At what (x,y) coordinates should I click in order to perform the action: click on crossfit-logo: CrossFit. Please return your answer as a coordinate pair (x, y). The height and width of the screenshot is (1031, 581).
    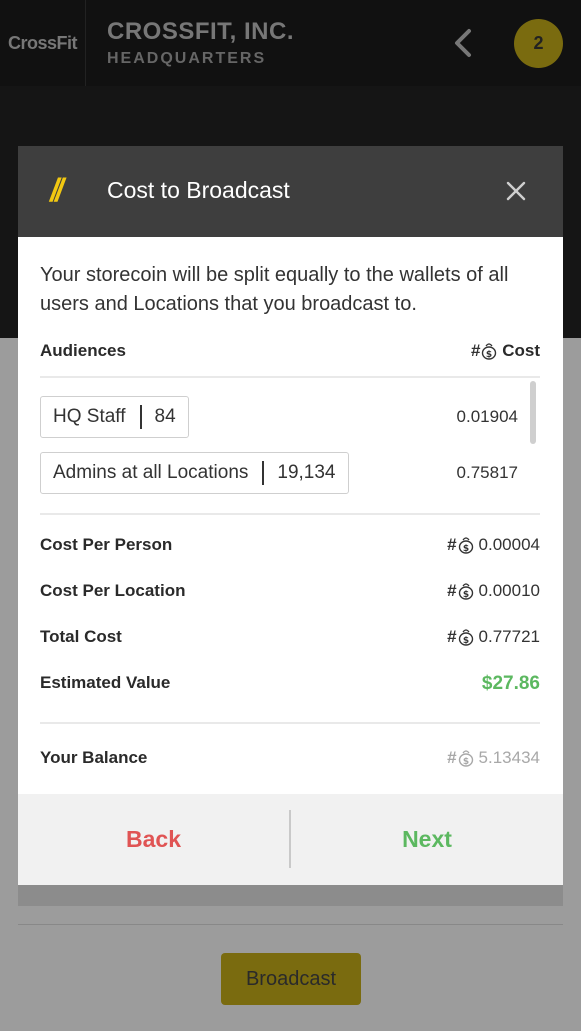
    Looking at the image, I should click on (42, 42).